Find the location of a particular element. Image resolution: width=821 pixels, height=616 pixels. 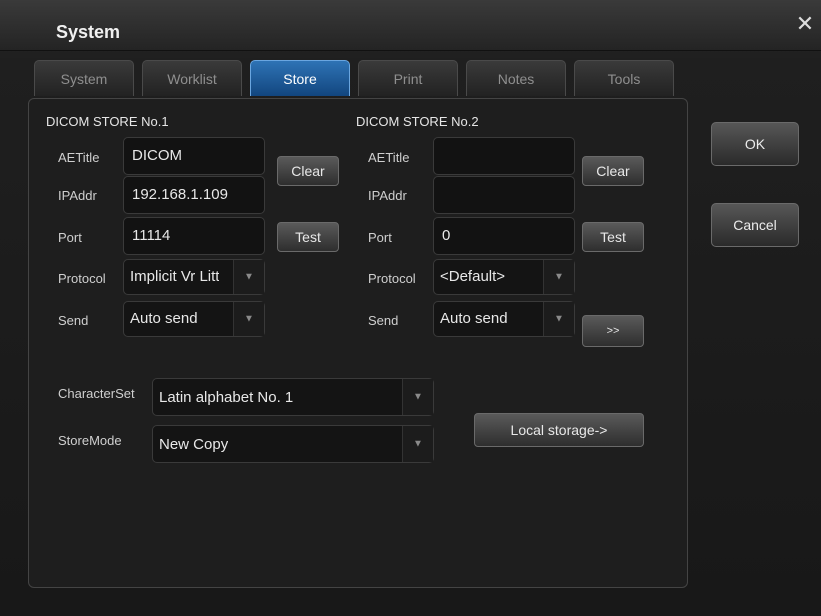

store2-aetitle-label: AETitle is located at coordinates (389, 157).